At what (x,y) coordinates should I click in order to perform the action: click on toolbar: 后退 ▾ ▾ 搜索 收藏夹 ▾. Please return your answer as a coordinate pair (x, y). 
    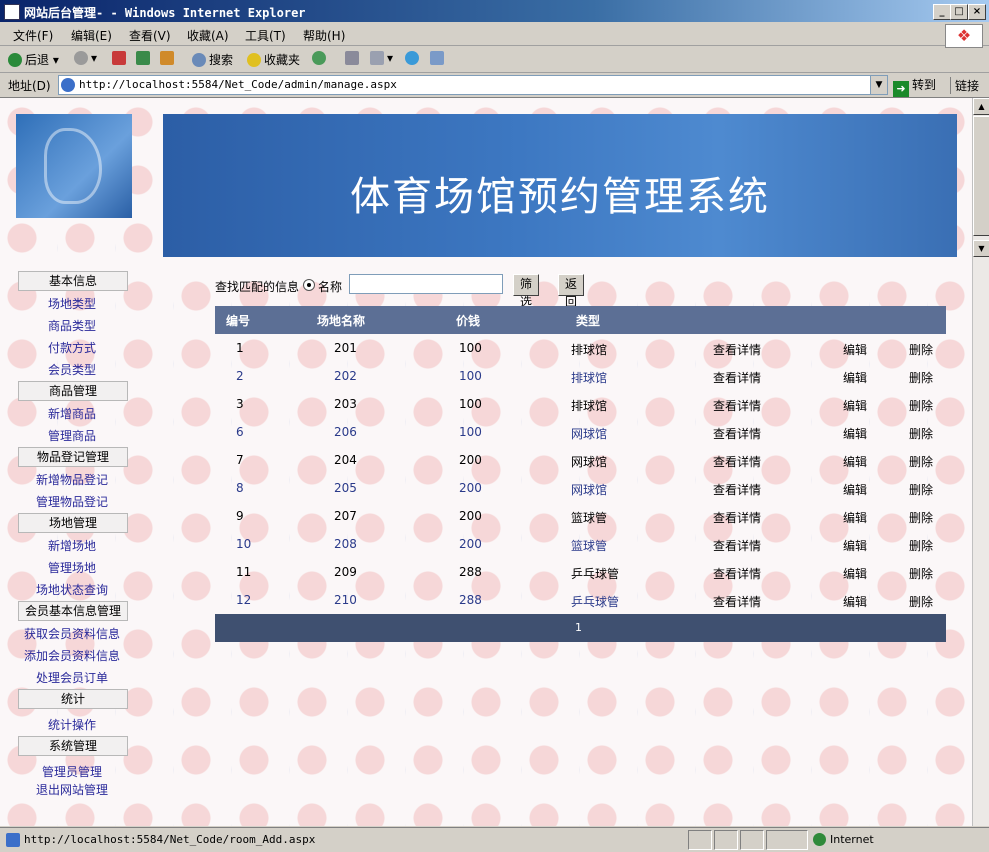
    Looking at the image, I should click on (494, 60).